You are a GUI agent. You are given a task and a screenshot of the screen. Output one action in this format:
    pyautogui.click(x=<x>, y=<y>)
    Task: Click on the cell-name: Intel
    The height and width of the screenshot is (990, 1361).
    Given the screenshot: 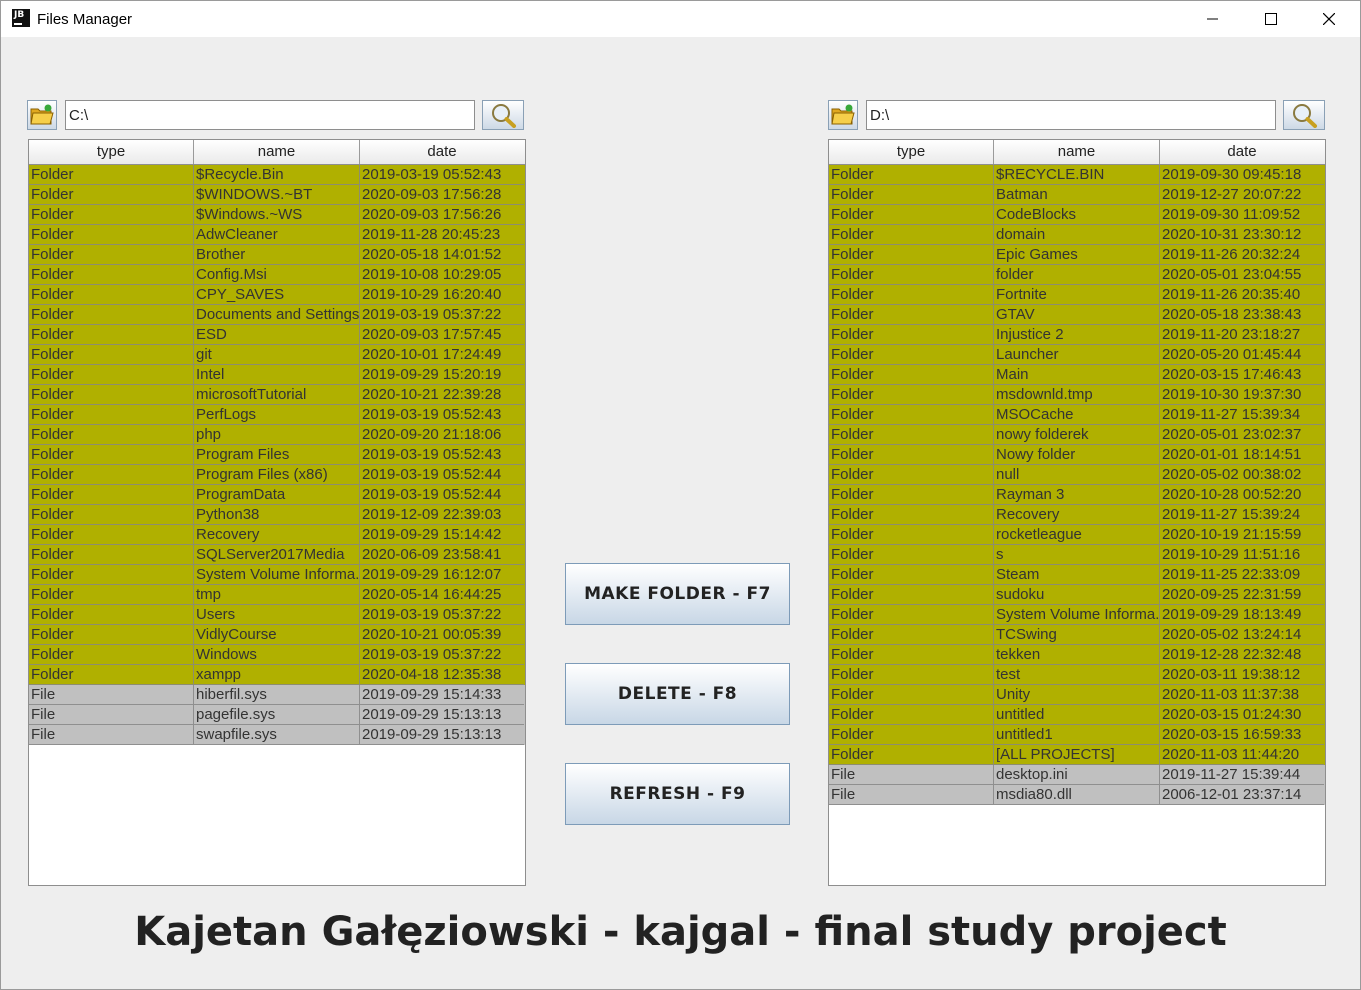 What is the action you would take?
    pyautogui.click(x=277, y=375)
    